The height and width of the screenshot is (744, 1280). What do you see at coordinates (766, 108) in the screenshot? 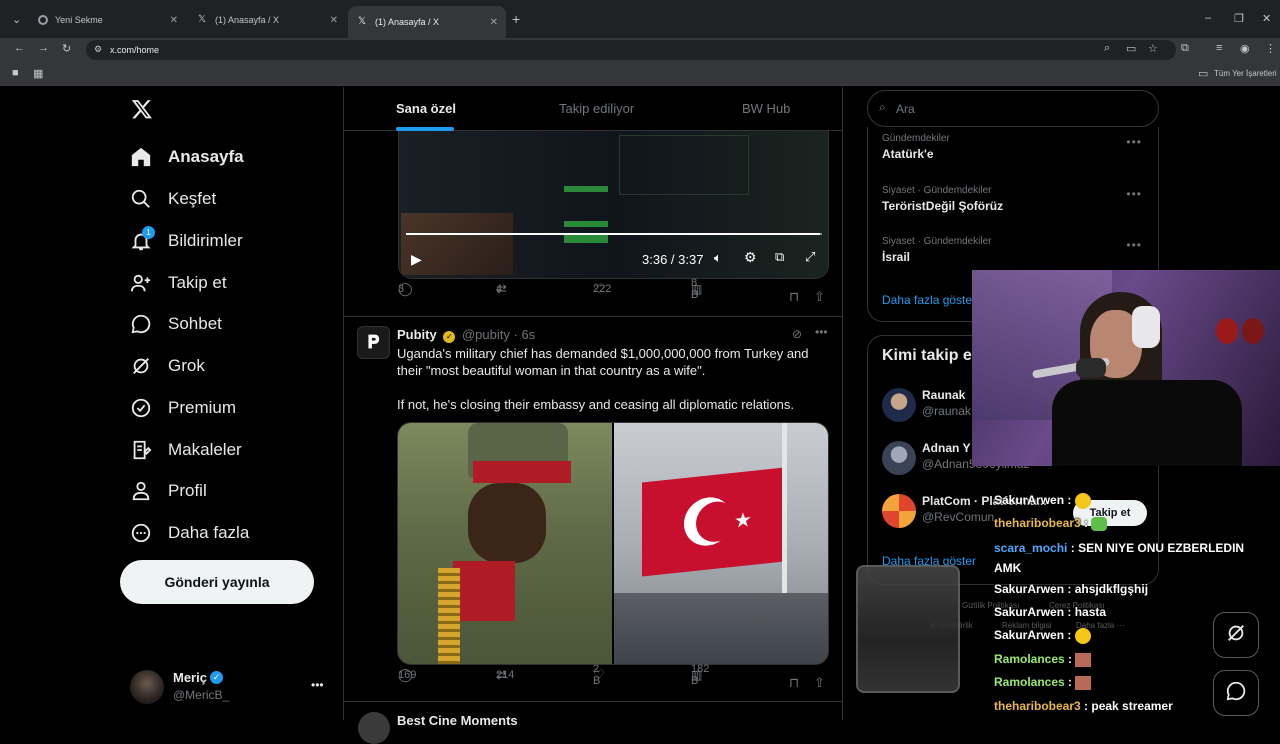
I see `tab-bw-hub: BW Hub` at bounding box center [766, 108].